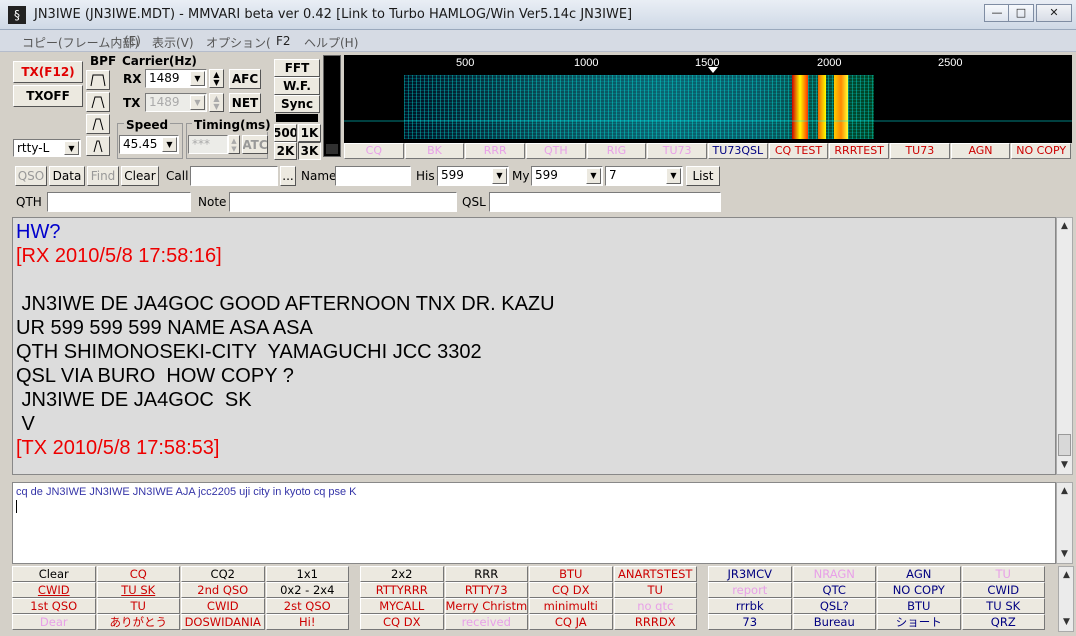 This screenshot has height=636, width=1076. Describe the element at coordinates (297, 86) in the screenshot. I see `waterfall-button: W.F.` at that location.